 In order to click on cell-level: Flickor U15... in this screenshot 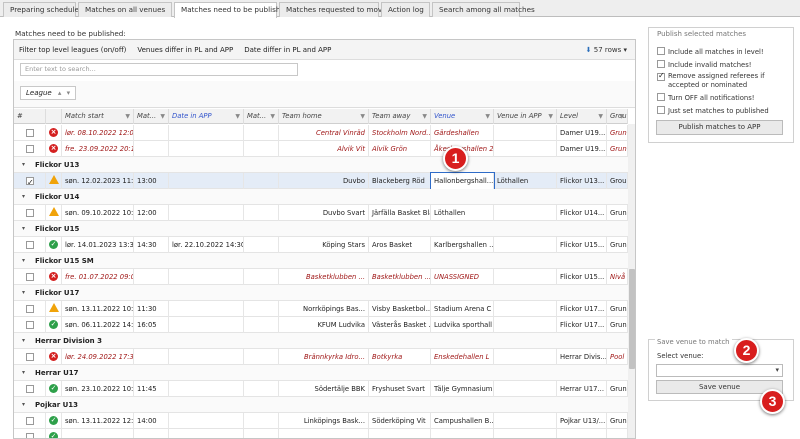, I will do `click(582, 245)`.